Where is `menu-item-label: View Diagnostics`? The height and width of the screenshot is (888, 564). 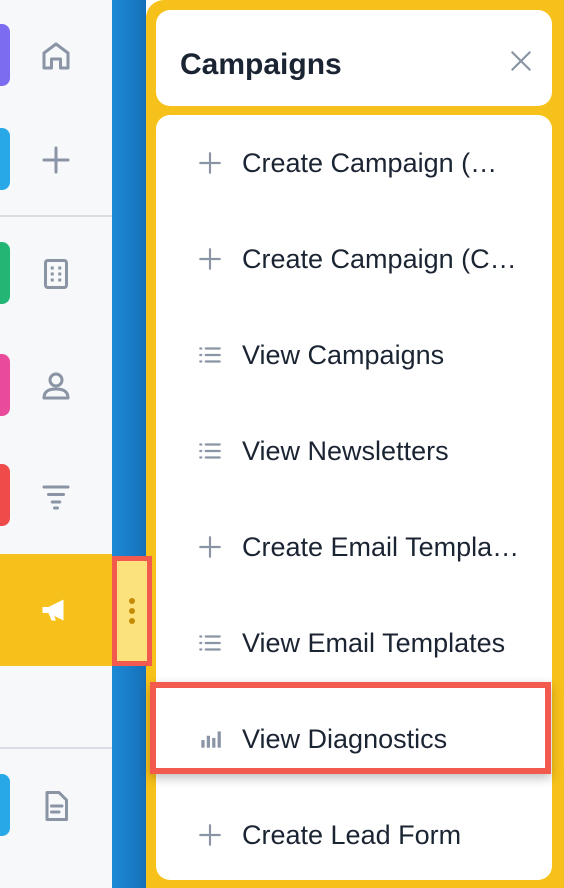 menu-item-label: View Diagnostics is located at coordinates (345, 738).